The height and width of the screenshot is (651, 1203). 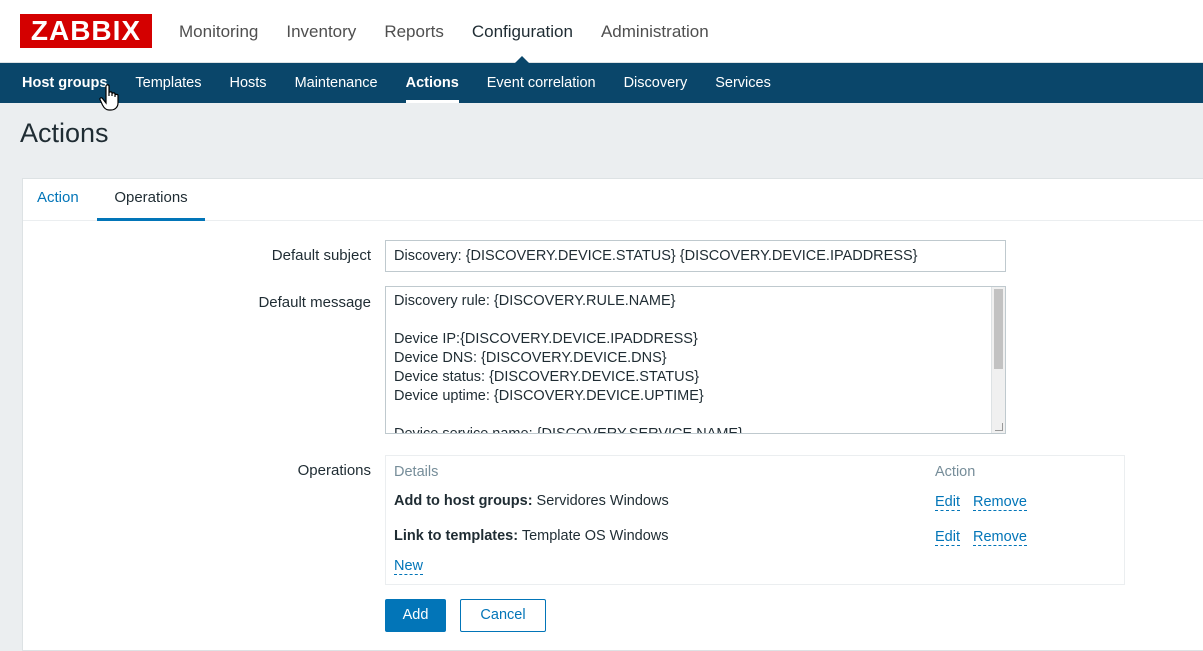 I want to click on hand-cursor-icon, so click(x=109, y=97).